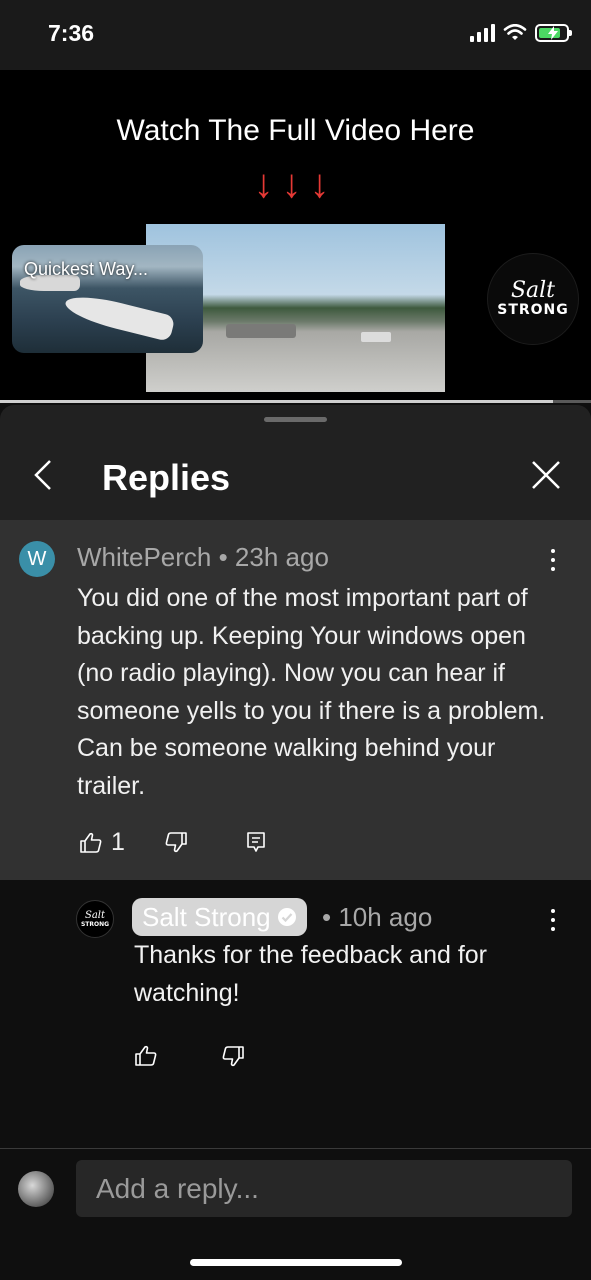  I want to click on cellular-signal-icon, so click(482, 33).